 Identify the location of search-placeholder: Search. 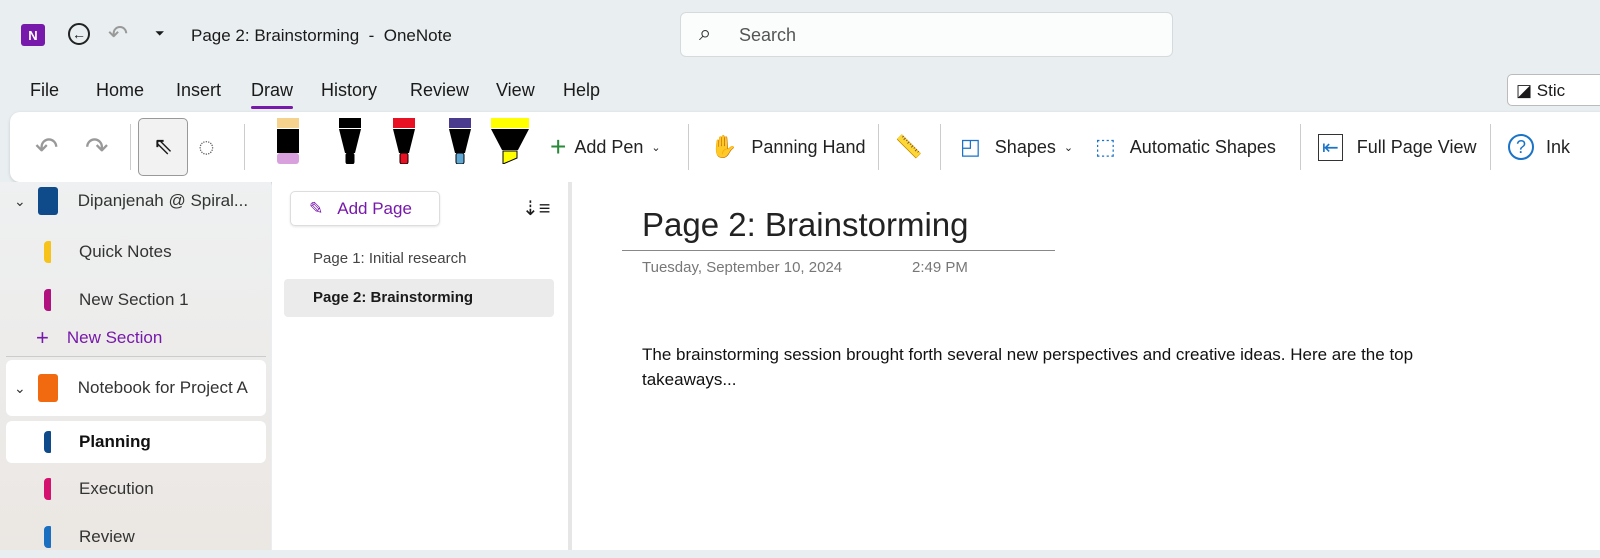
(768, 35).